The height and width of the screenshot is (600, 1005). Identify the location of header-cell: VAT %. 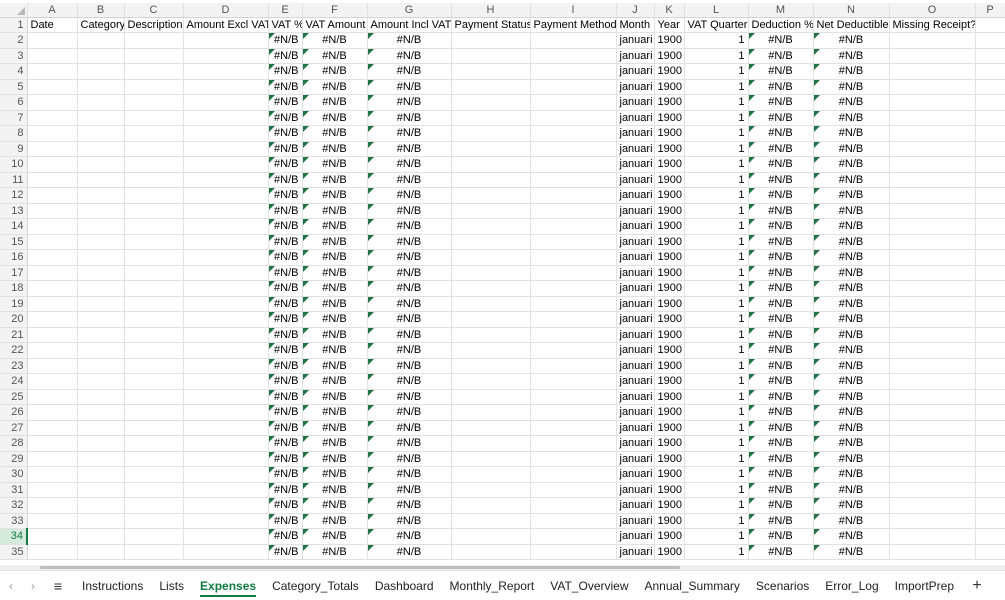
(285, 25).